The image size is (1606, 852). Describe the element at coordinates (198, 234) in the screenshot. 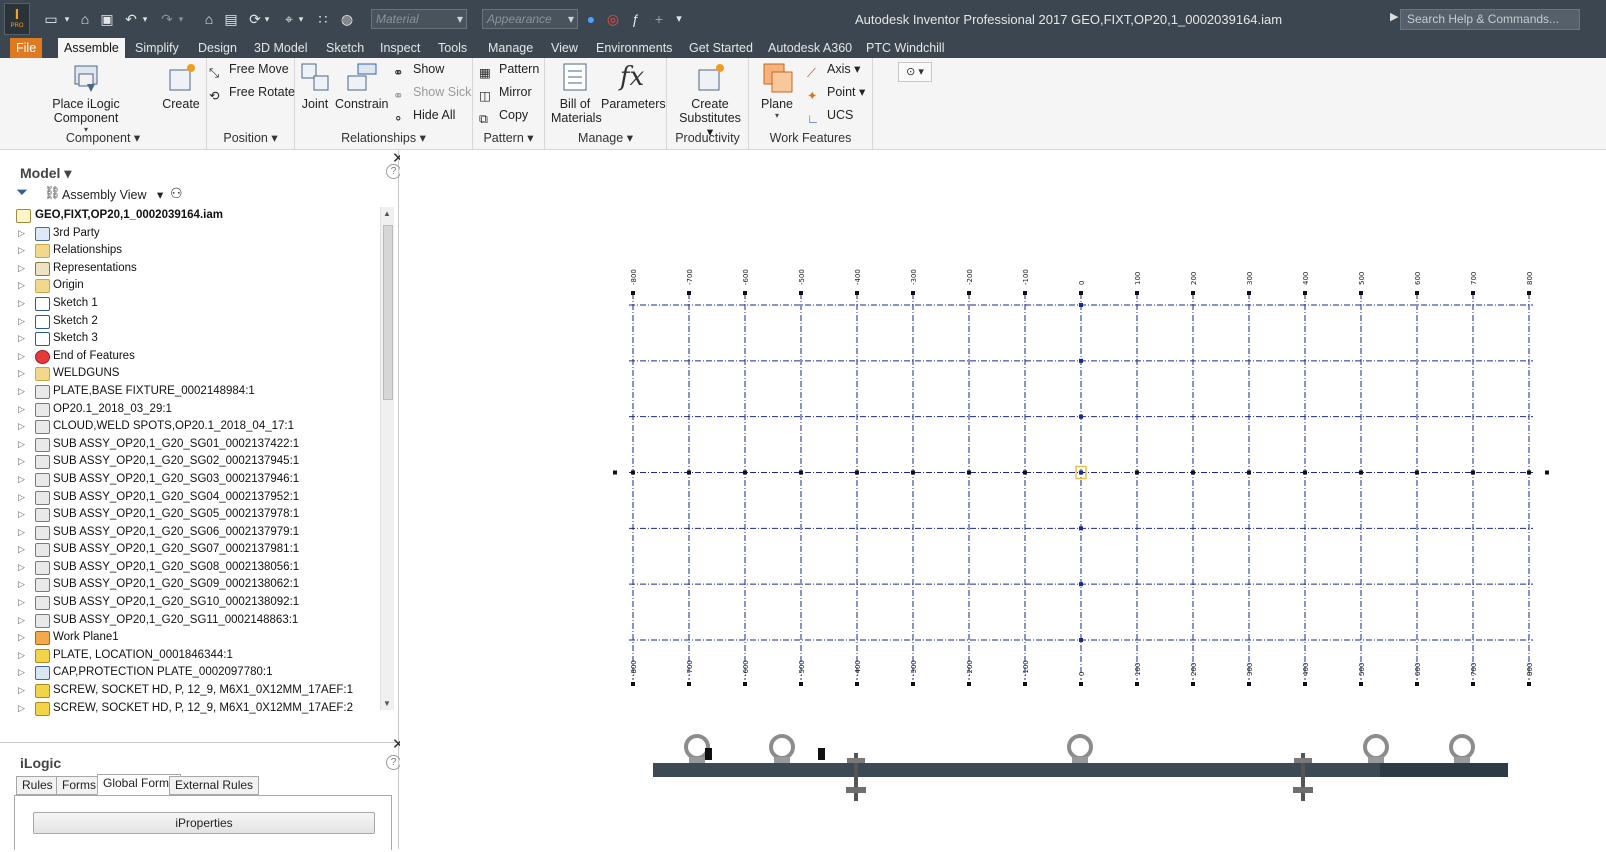

I see `tree-node: ▷ 3rd Party` at that location.